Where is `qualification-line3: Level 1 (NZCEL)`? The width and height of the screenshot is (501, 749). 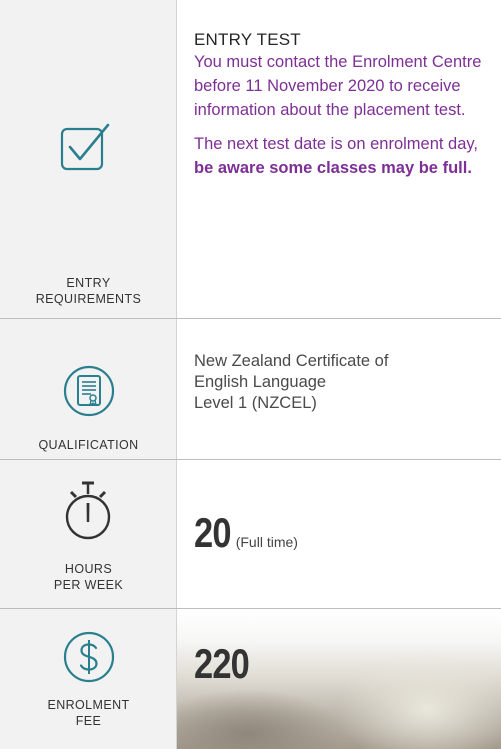
qualification-line3: Level 1 (NZCEL) is located at coordinates (255, 403).